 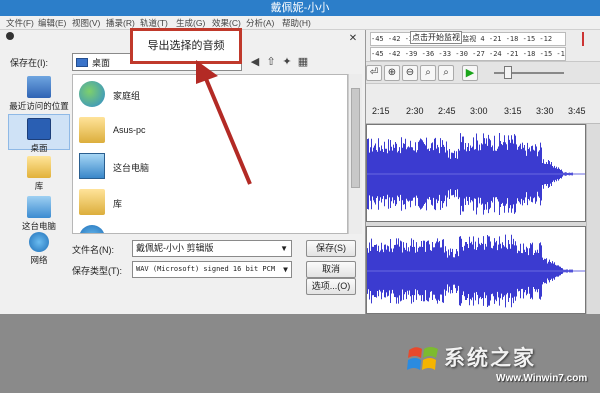 I want to click on cancel-button: 取消, so click(x=331, y=269).